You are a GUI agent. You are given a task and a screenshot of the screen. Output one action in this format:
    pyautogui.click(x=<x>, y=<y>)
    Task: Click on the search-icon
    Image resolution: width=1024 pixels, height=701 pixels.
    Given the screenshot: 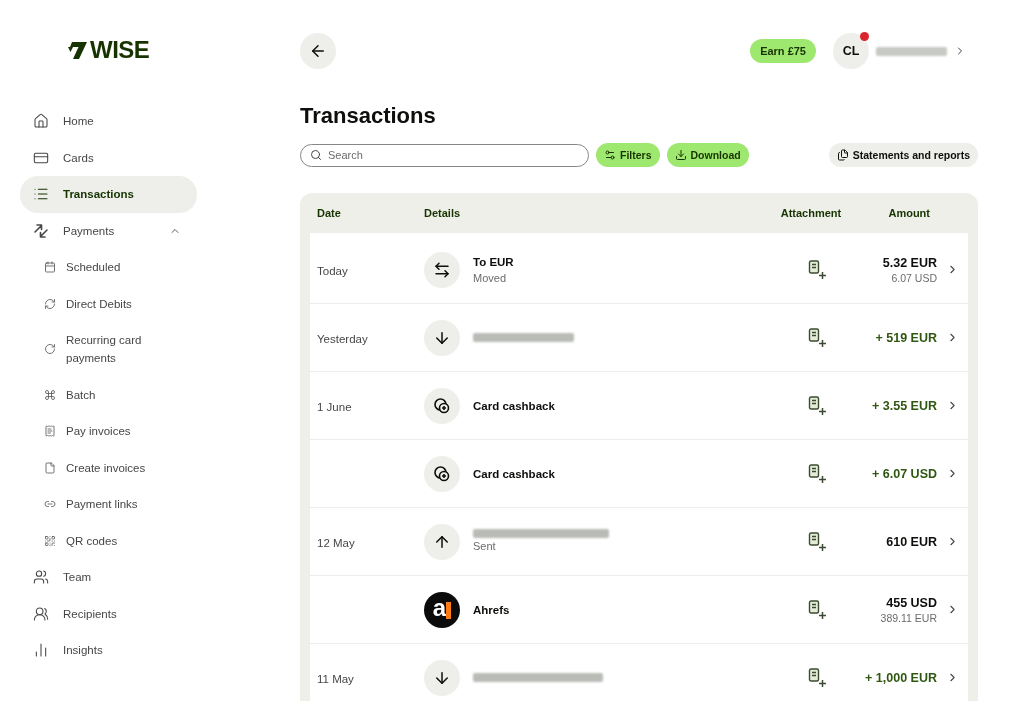 What is the action you would take?
    pyautogui.click(x=316, y=155)
    